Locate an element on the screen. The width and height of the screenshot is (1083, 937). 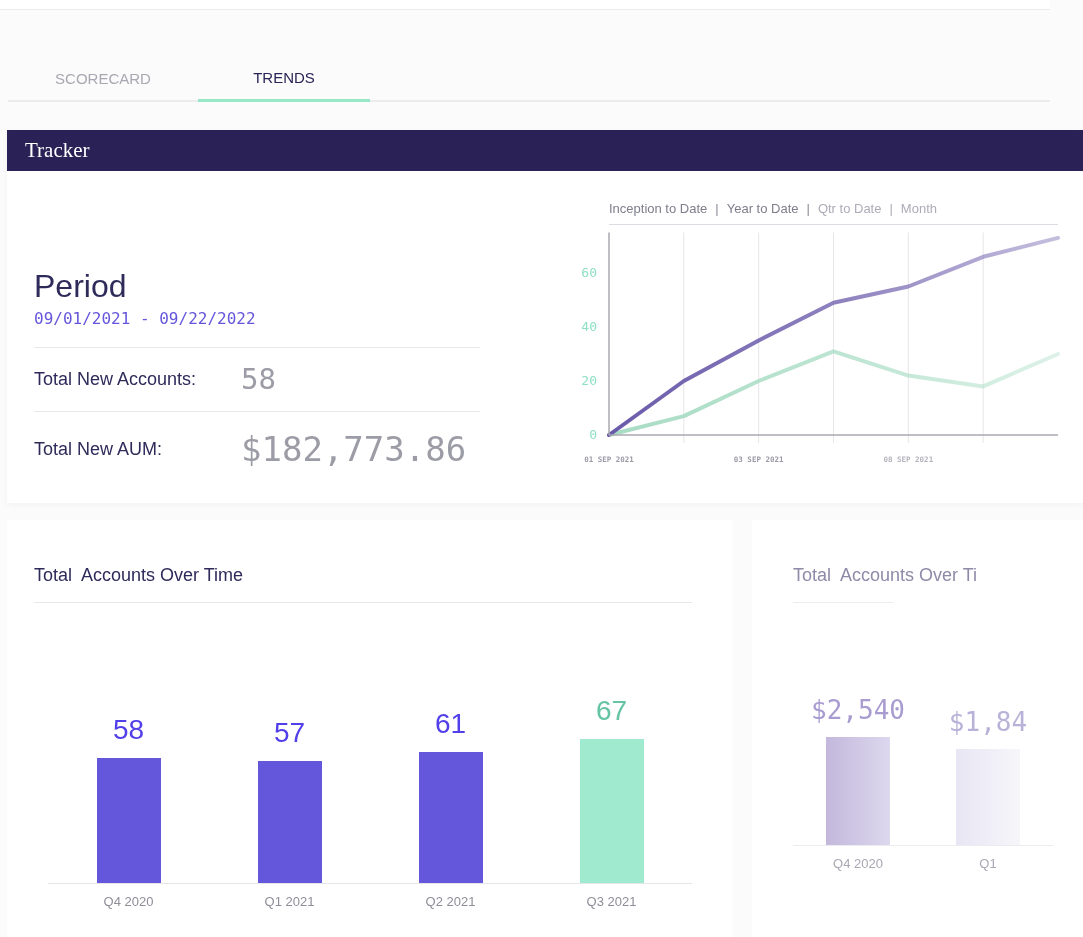
period-option: Year to Date is located at coordinates (762, 209).